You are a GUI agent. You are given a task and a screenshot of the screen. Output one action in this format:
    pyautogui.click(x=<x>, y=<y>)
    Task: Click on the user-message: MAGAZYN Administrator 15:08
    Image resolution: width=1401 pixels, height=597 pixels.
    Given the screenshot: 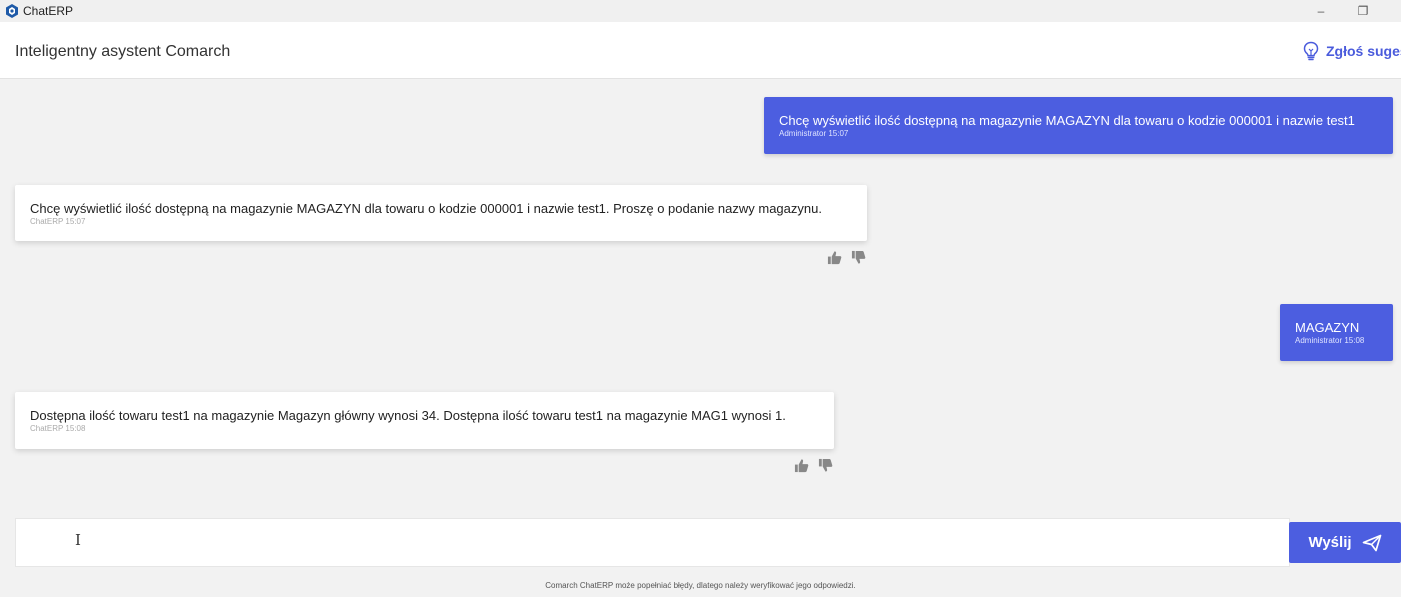 What is the action you would take?
    pyautogui.click(x=1336, y=332)
    